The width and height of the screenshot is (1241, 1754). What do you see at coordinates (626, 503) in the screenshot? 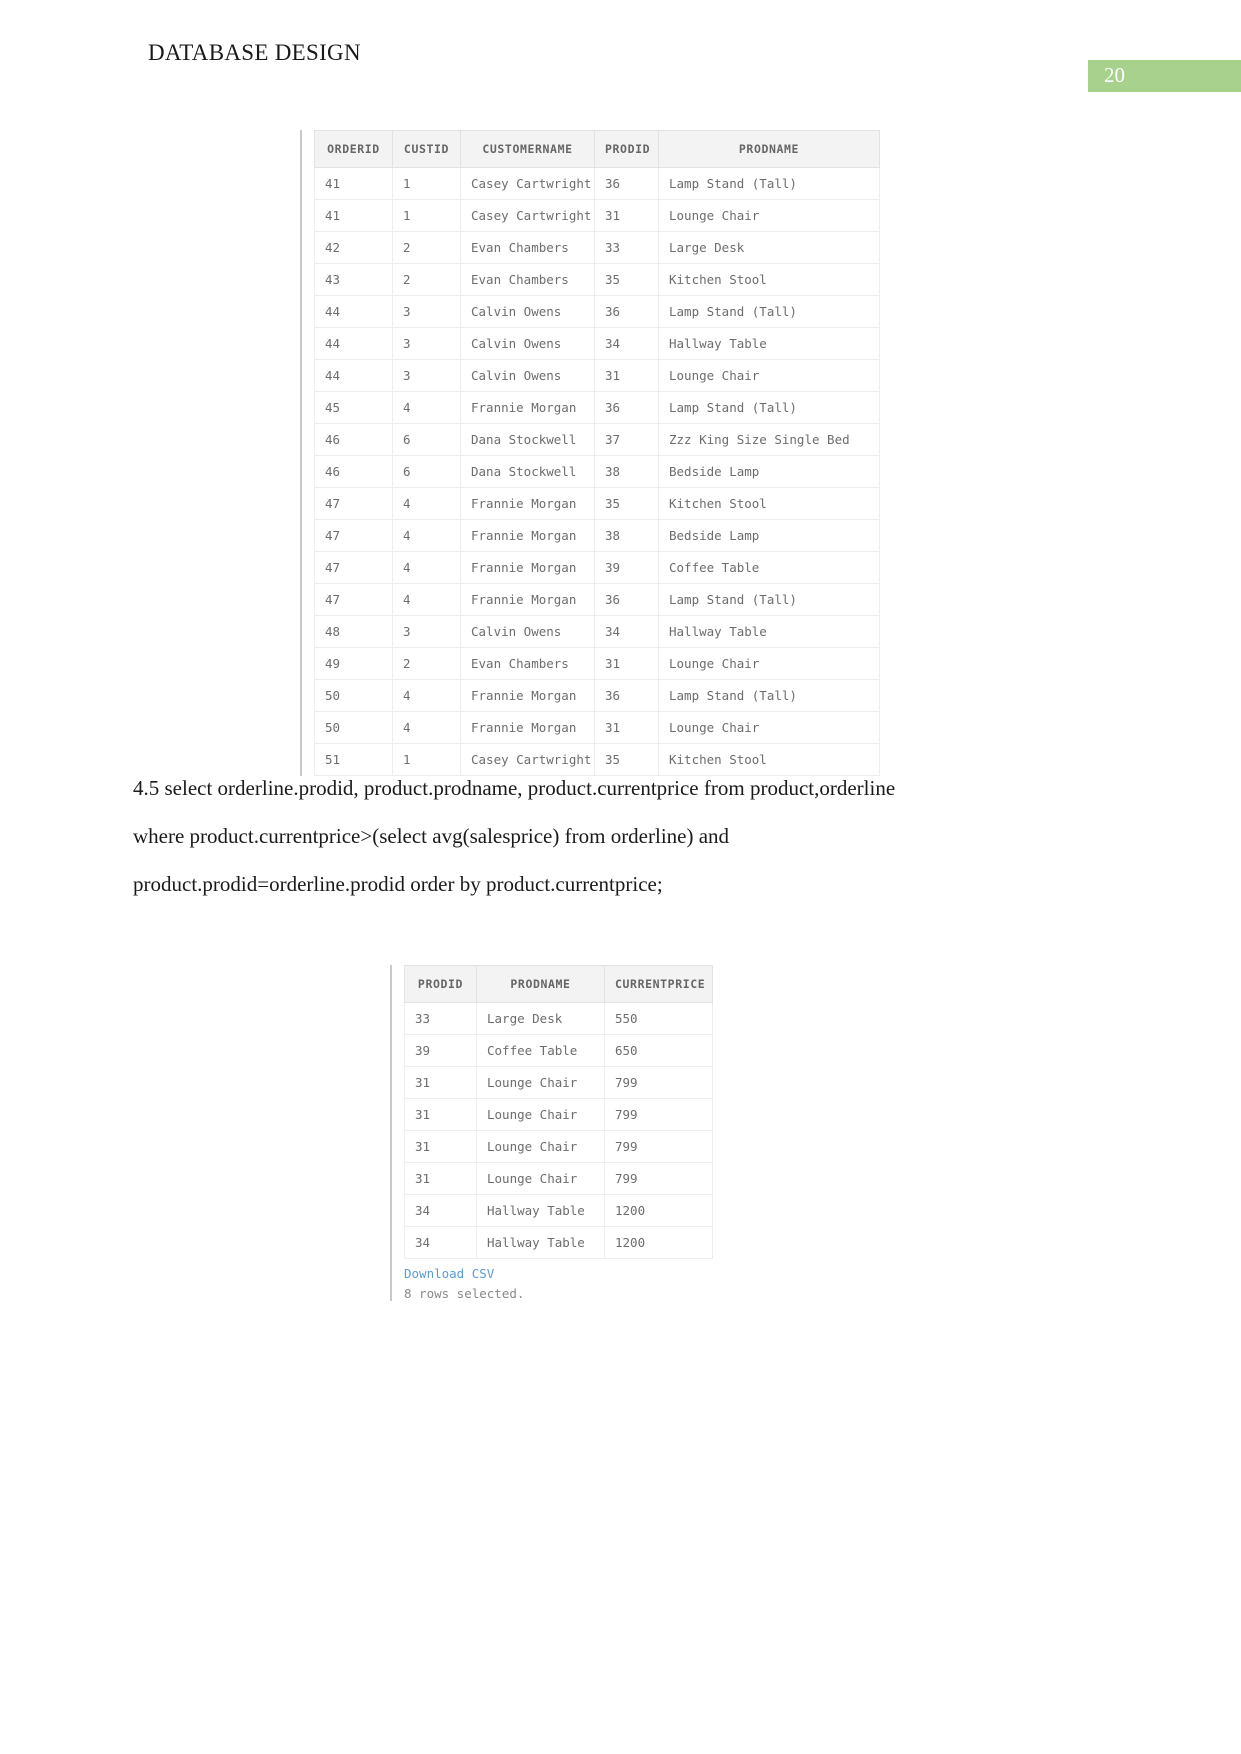
I see `cell-prodid: 35` at bounding box center [626, 503].